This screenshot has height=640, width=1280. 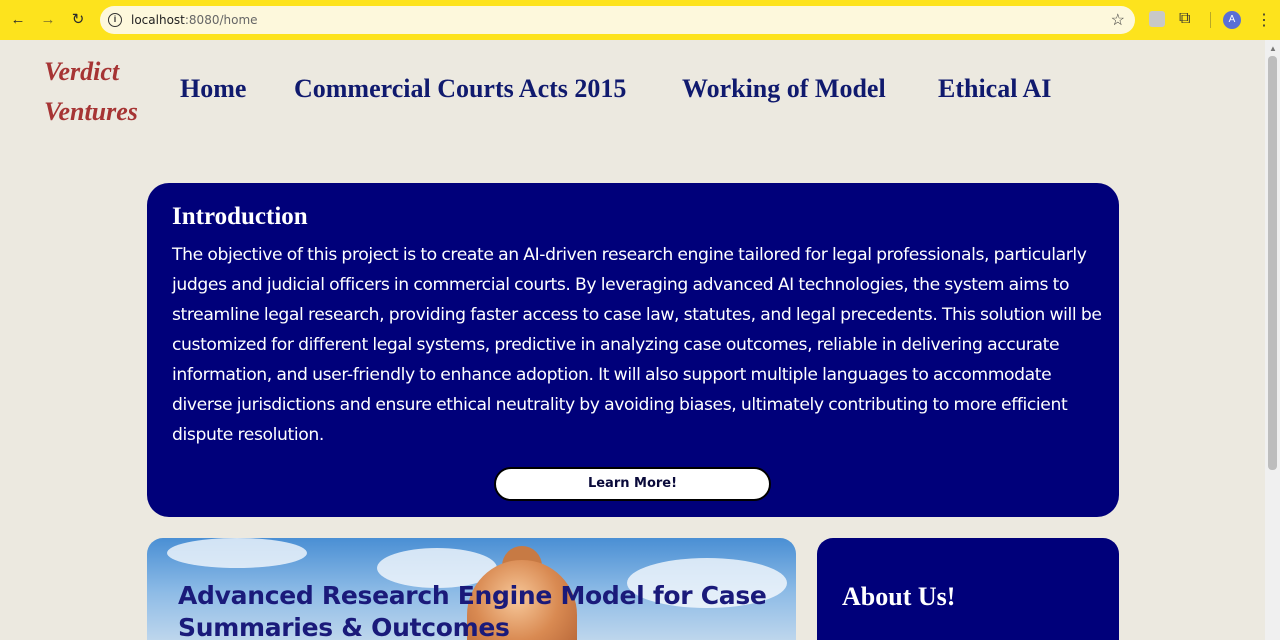 I want to click on toolbar-divider, so click(x=1210, y=20).